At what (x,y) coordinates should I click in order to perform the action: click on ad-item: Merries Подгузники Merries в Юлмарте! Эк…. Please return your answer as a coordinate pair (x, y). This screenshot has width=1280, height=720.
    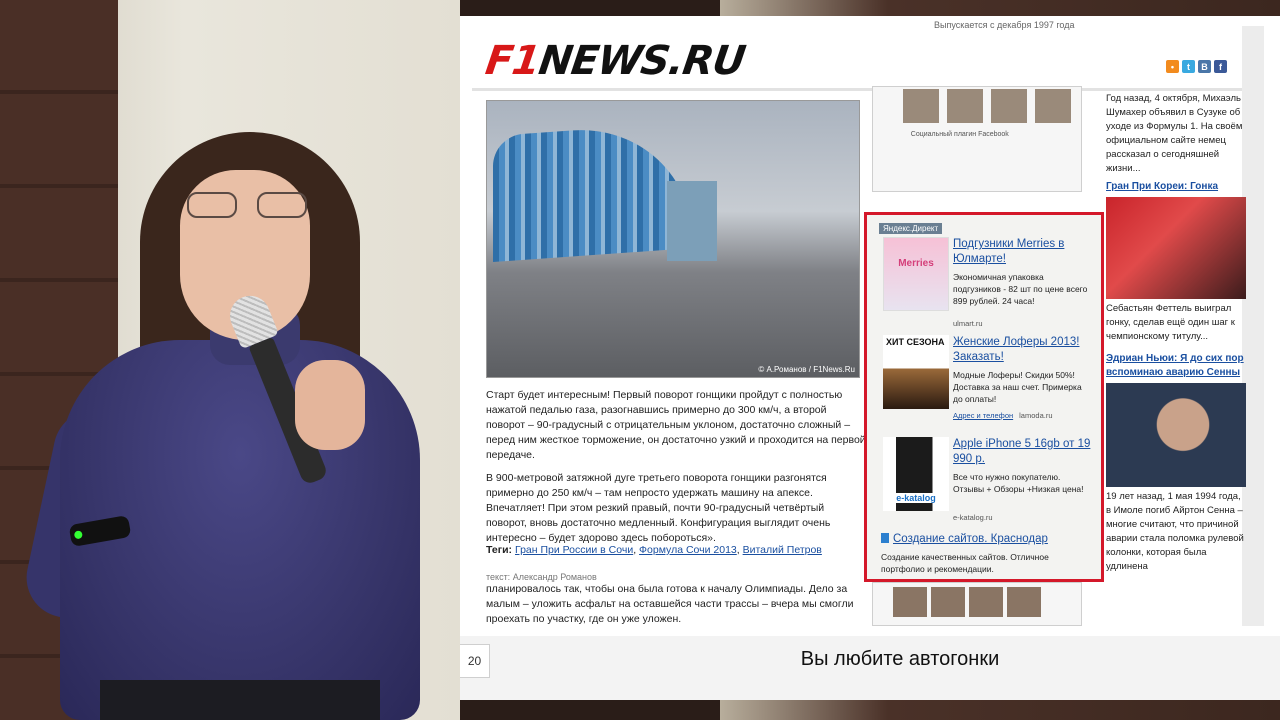
    Looking at the image, I should click on (985, 284).